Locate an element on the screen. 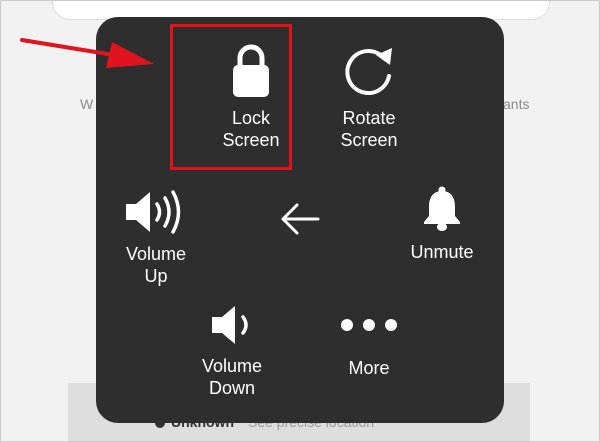 The width and height of the screenshot is (600, 442). more-button: More is located at coordinates (369, 347).